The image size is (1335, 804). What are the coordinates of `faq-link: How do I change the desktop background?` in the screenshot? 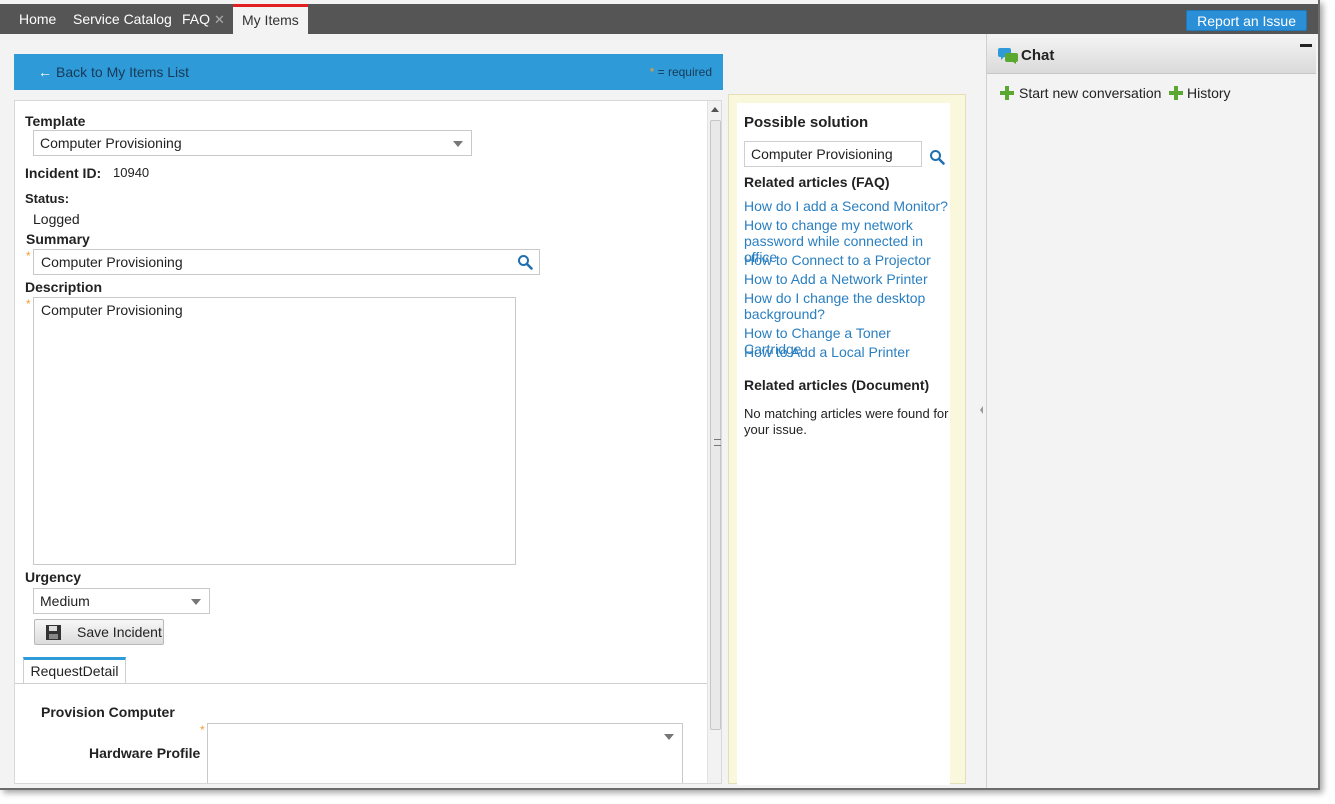 It's located at (847, 306).